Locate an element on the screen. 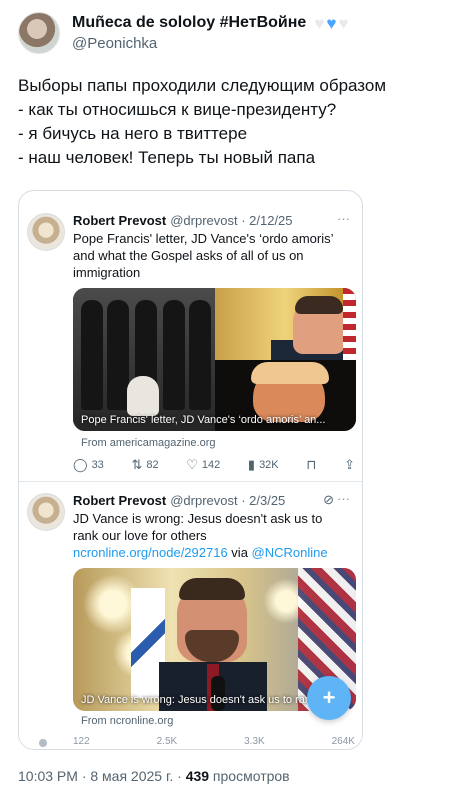 This screenshot has width=453, height=800. views-count: 264K is located at coordinates (343, 741).